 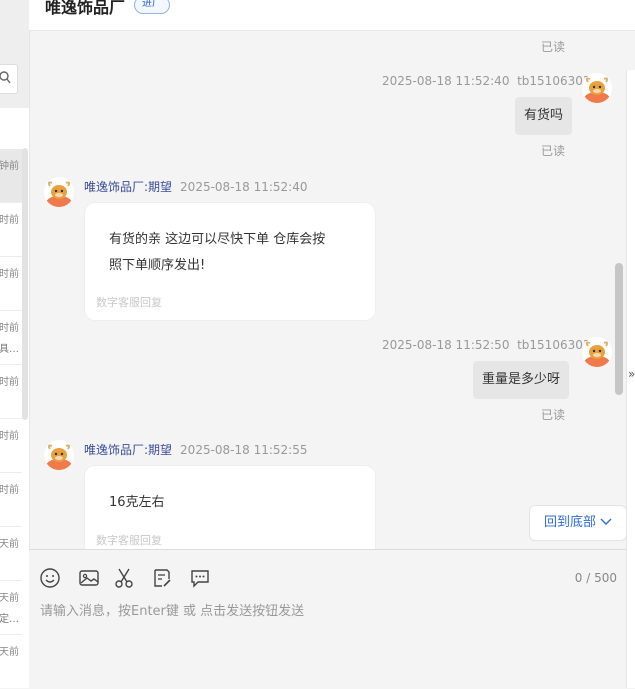 I want to click on message-card: 有货的亲 这边可以尽快下单 仓库会按 照下单顺序发出! 数字客服回复, so click(x=230, y=261).